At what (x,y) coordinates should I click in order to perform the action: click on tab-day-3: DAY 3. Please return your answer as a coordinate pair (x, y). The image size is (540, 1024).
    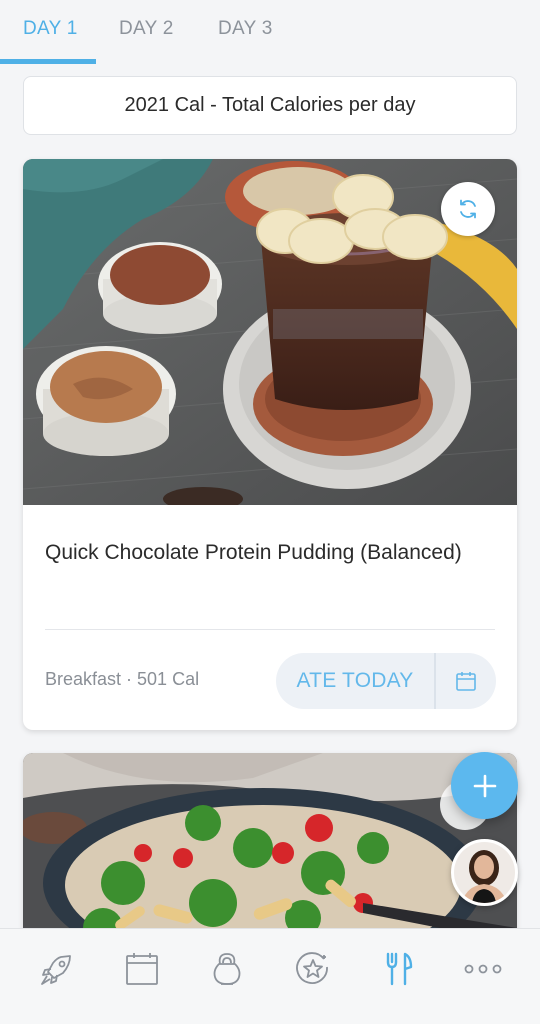
    Looking at the image, I should click on (245, 29).